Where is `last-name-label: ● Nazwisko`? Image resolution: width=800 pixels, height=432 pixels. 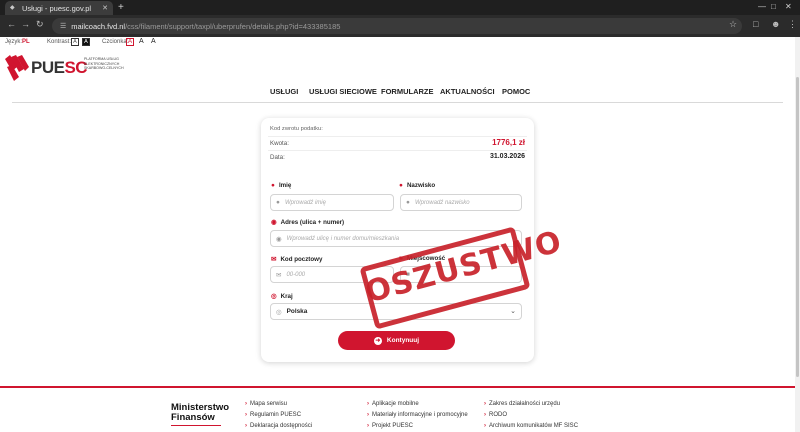
last-name-label: ● Nazwisko is located at coordinates (417, 185).